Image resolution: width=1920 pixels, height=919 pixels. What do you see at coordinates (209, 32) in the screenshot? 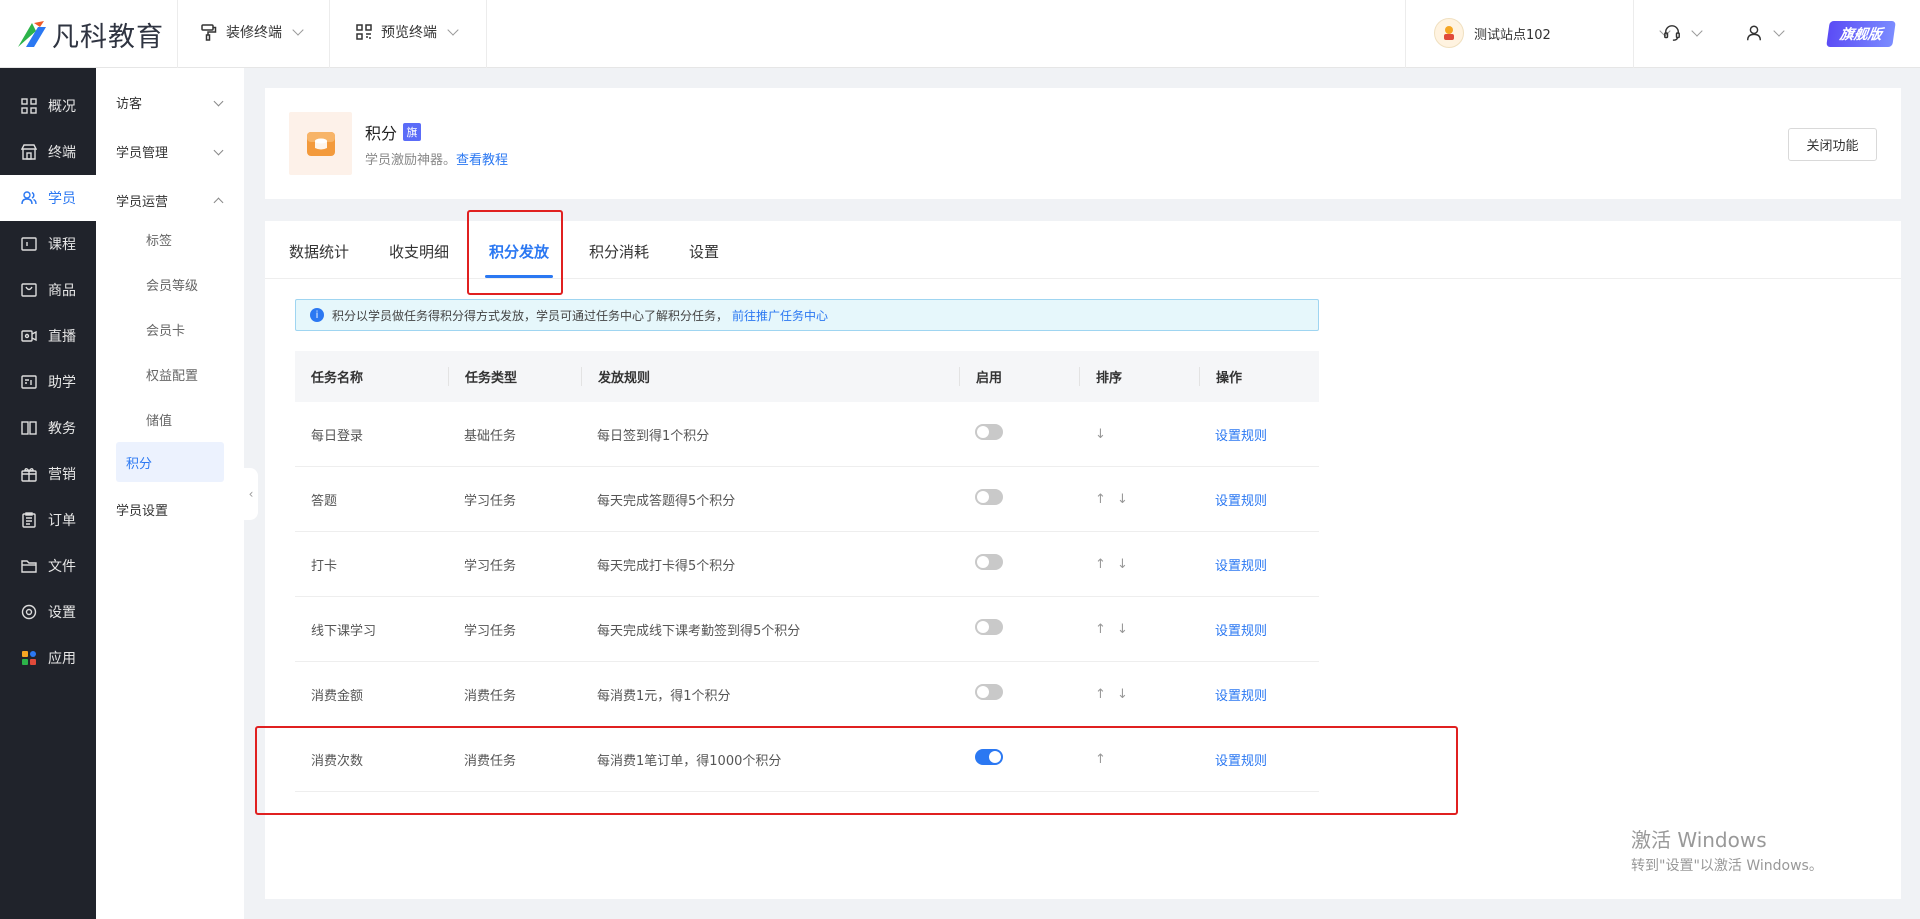
I see `paint-roller-icon` at bounding box center [209, 32].